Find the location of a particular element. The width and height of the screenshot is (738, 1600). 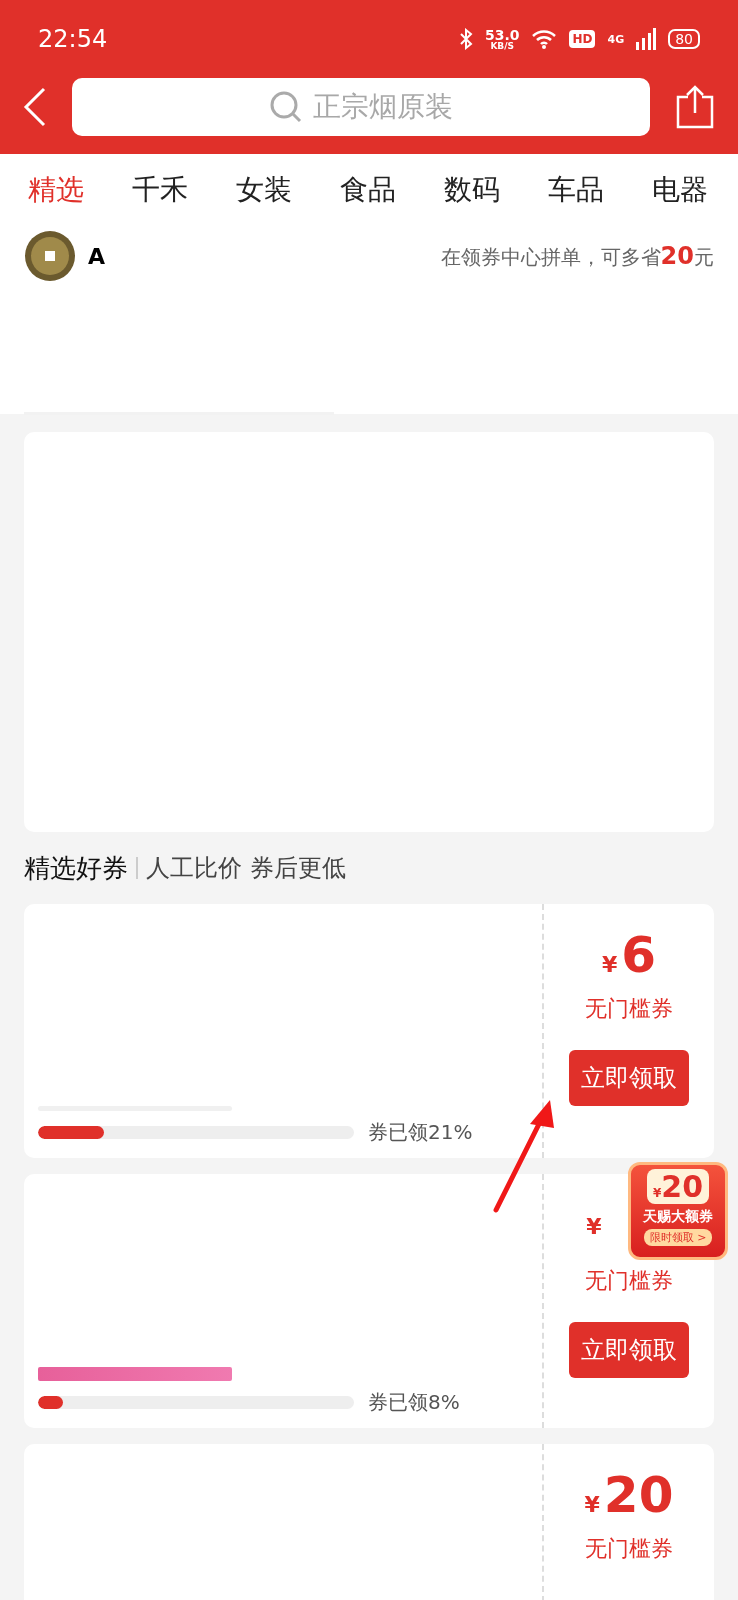

badge-action: 限时领取 > is located at coordinates (678, 1237).